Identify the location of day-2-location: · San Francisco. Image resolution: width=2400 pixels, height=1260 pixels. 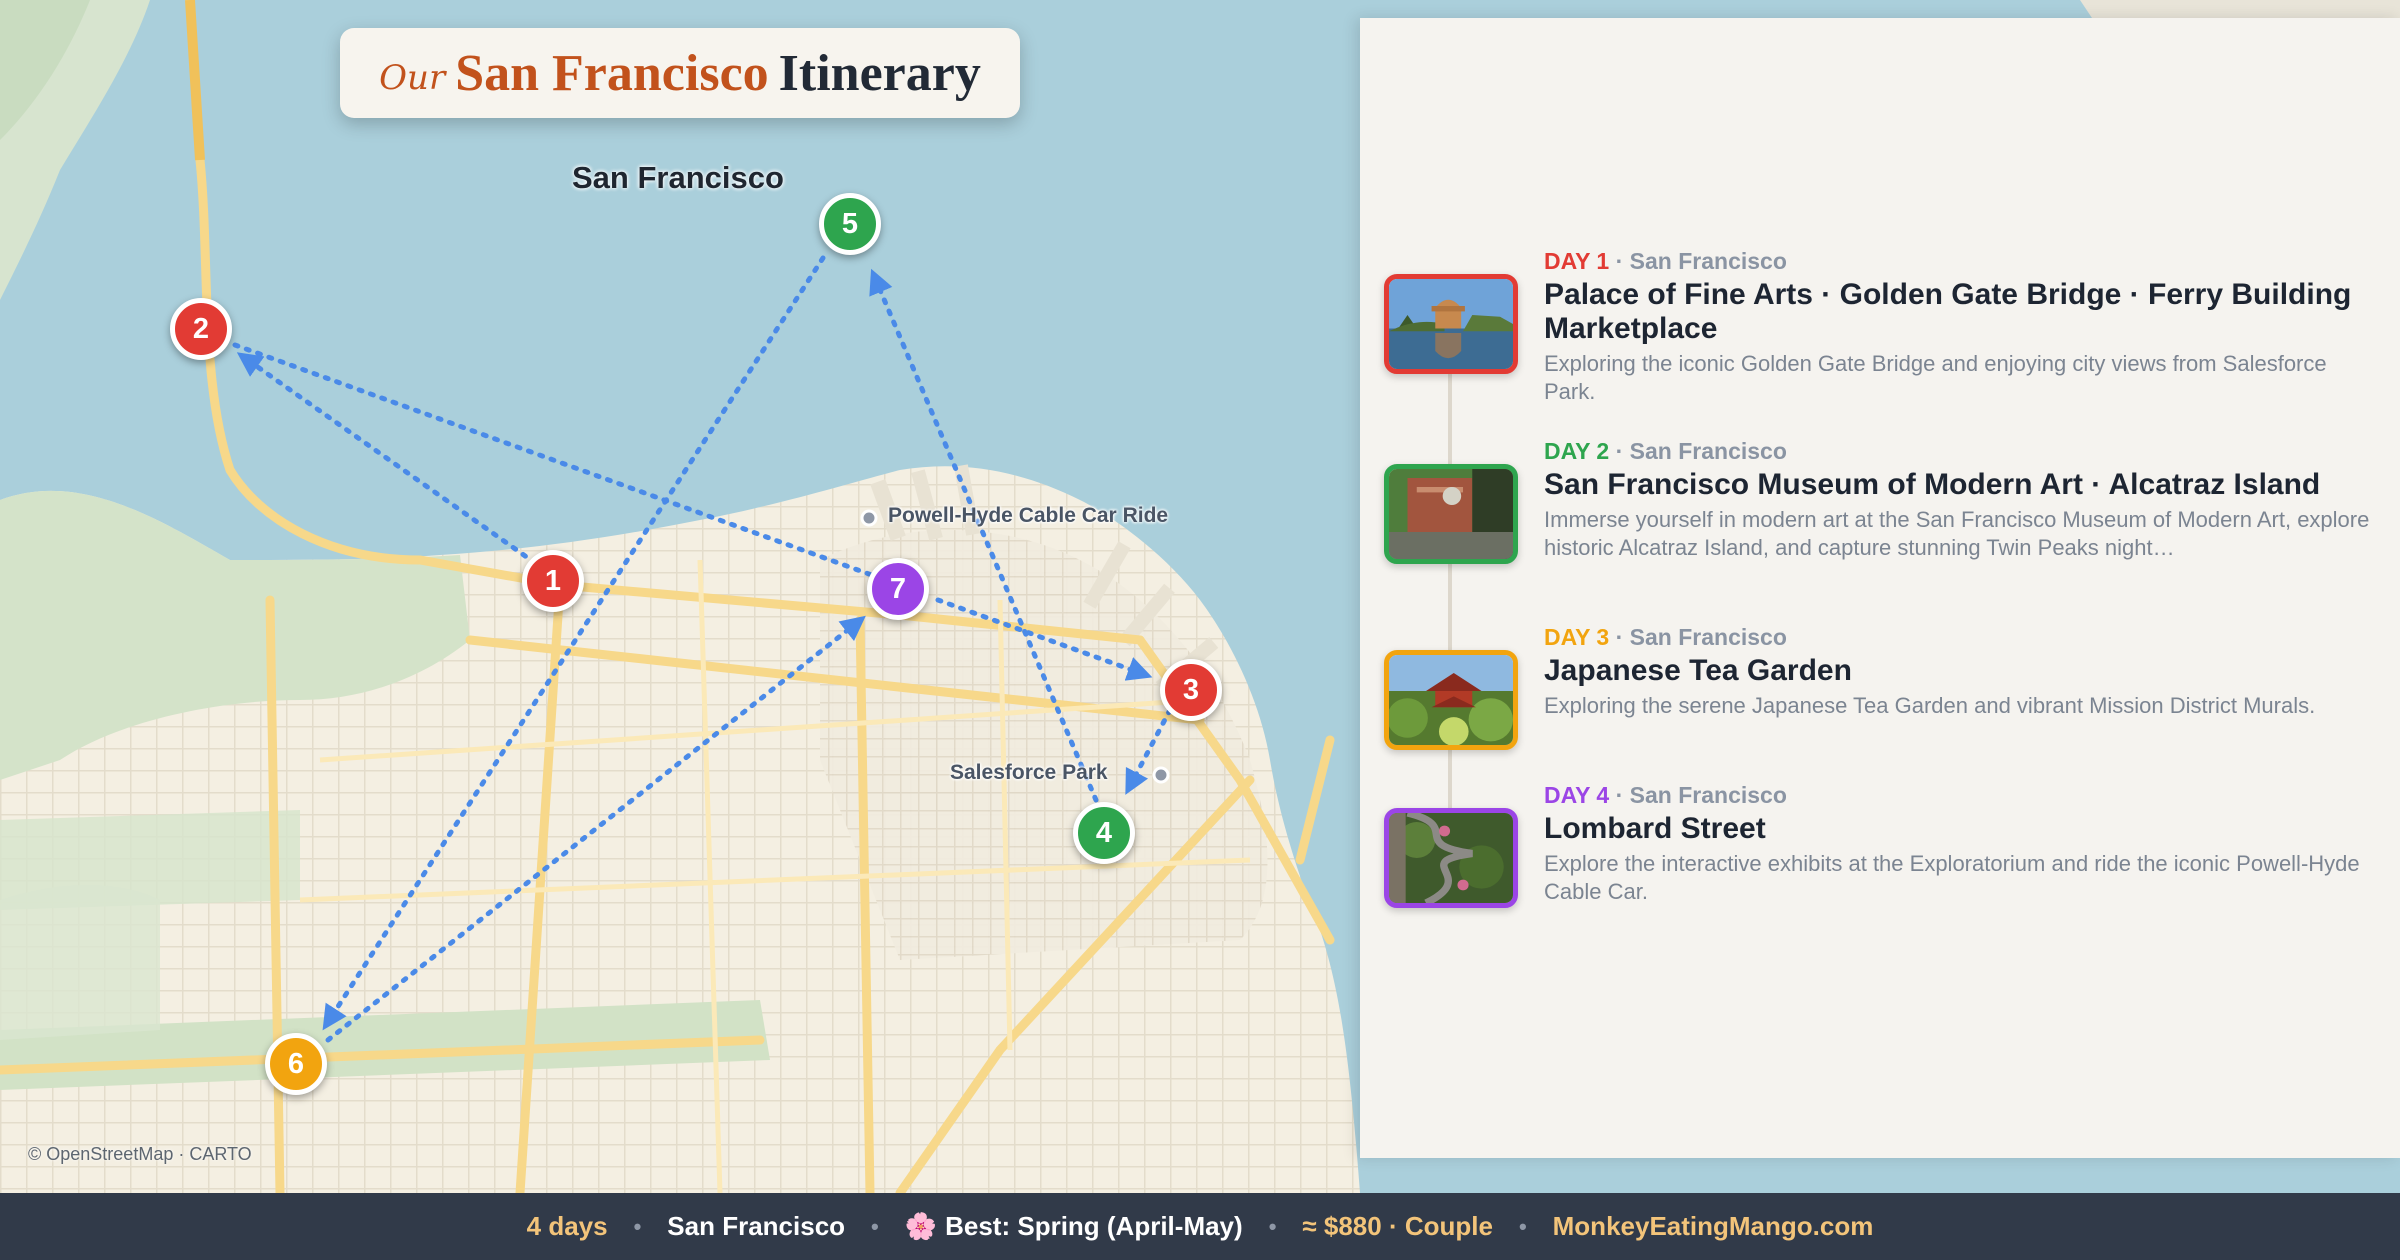
(1698, 451).